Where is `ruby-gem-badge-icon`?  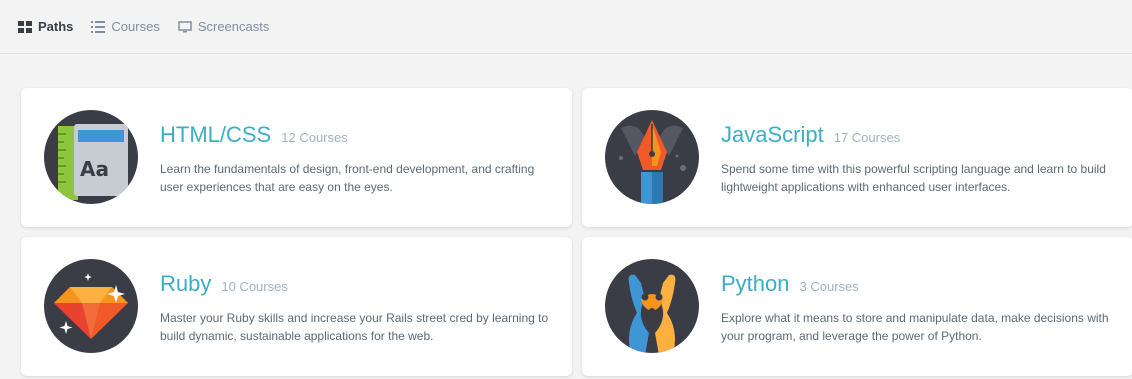
ruby-gem-badge-icon is located at coordinates (91, 306).